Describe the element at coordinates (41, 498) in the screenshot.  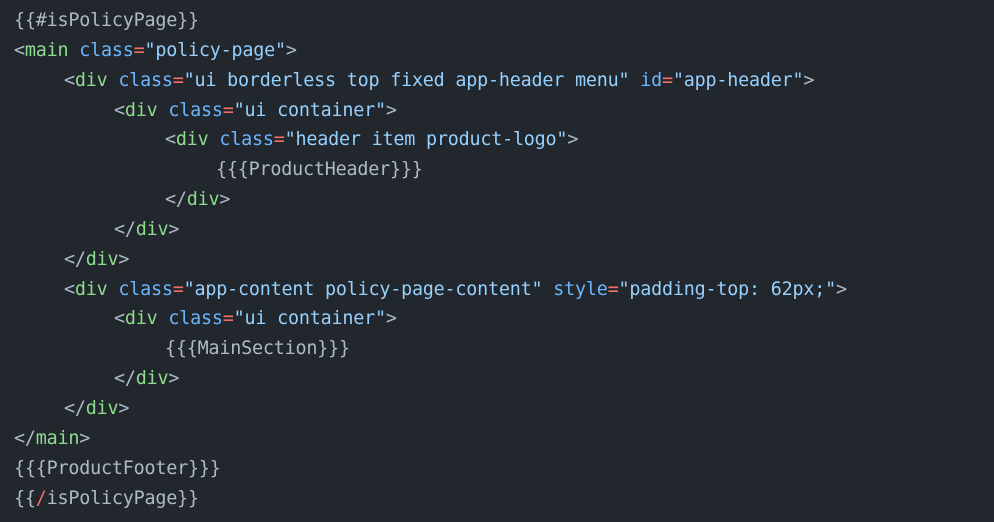
I see `handlebars-close-slash: /` at that location.